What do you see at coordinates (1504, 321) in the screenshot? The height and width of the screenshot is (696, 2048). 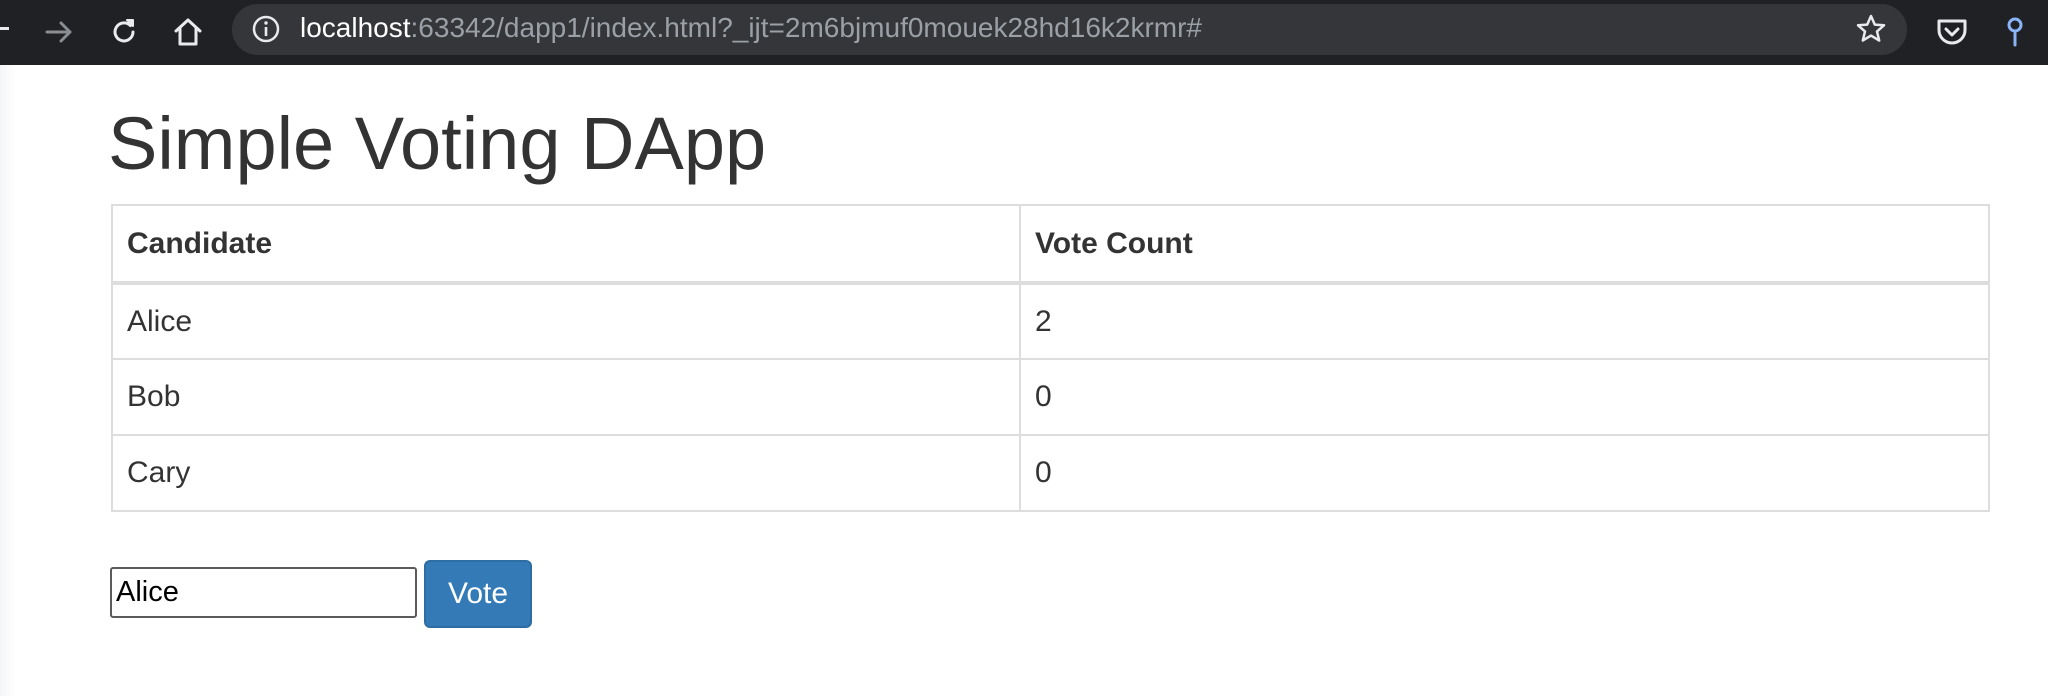 I see `vote-count: 2` at bounding box center [1504, 321].